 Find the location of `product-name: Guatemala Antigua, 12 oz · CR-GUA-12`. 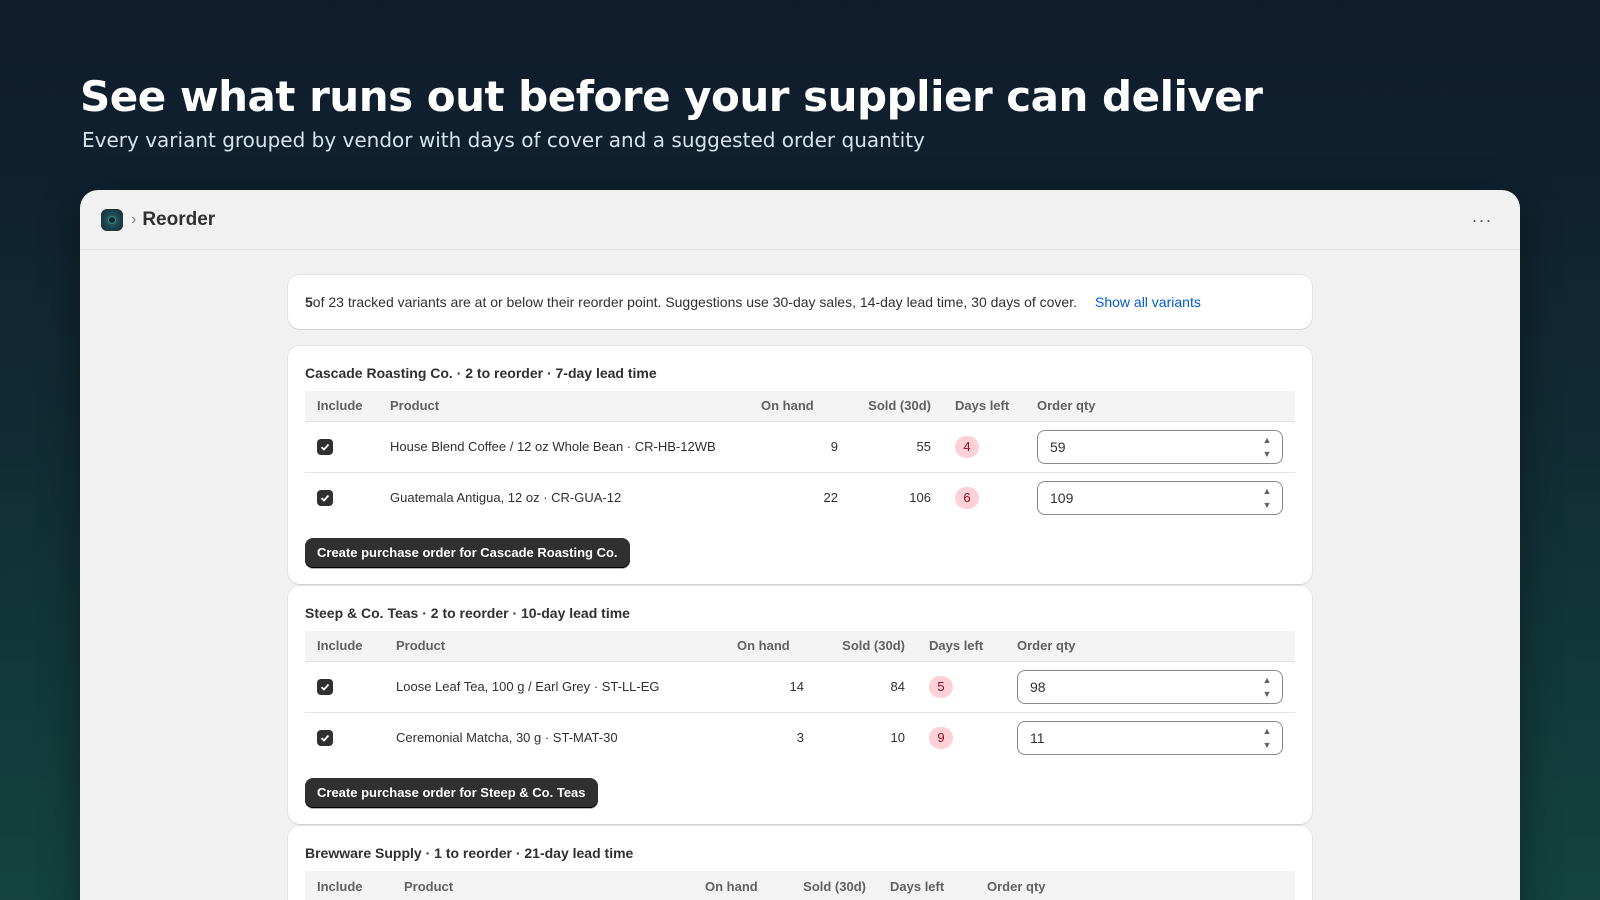

product-name: Guatemala Antigua, 12 oz · CR-GUA-12 is located at coordinates (563, 497).